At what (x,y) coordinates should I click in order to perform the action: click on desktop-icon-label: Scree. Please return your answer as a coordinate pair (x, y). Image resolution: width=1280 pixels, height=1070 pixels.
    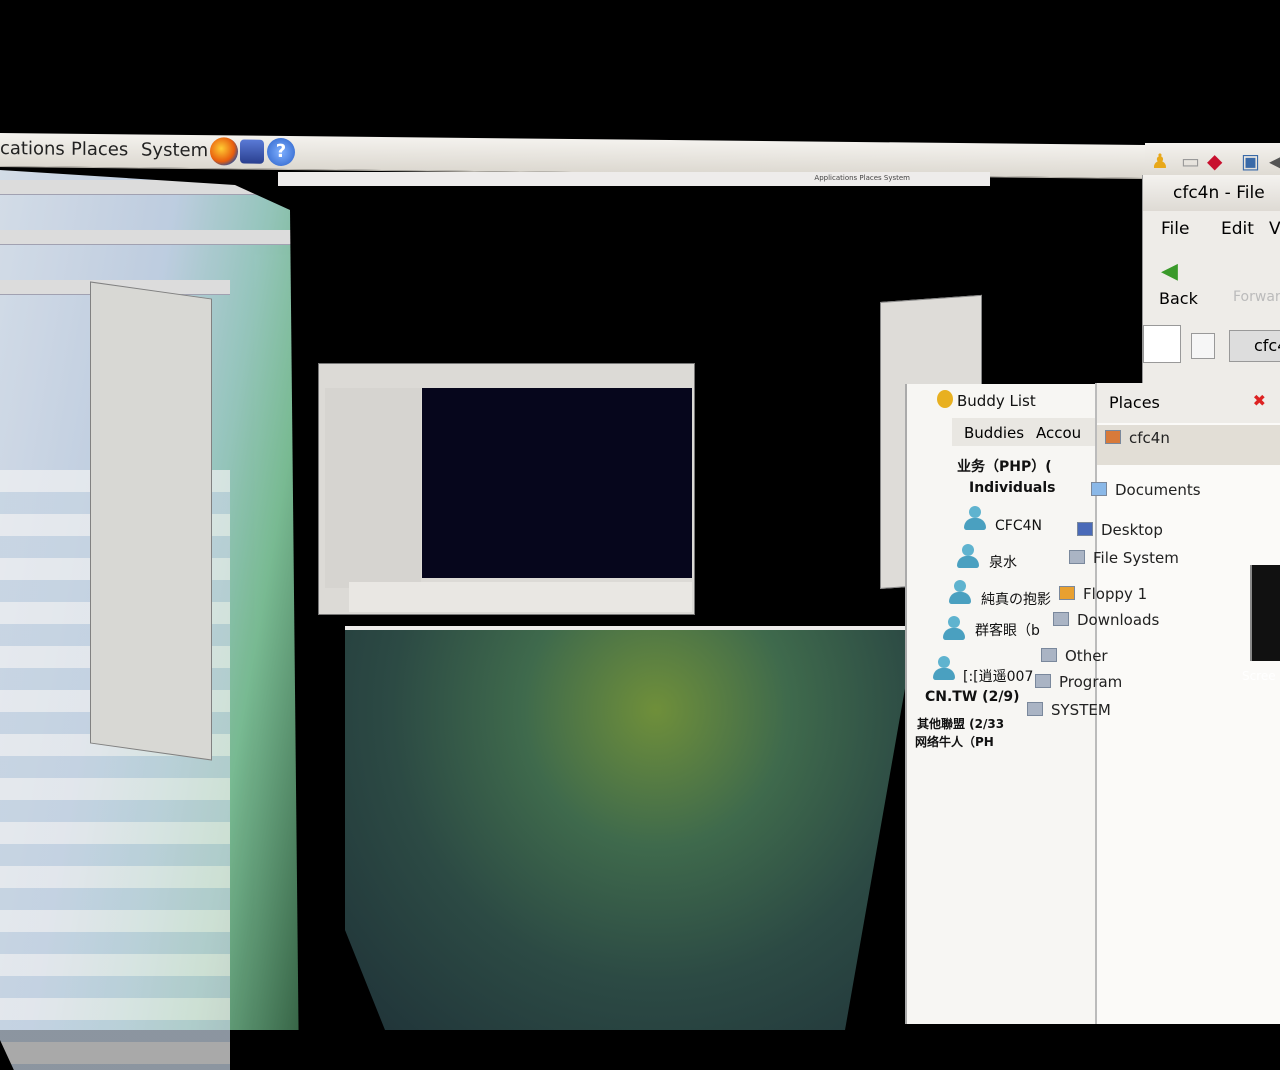
    Looking at the image, I should click on (1259, 676).